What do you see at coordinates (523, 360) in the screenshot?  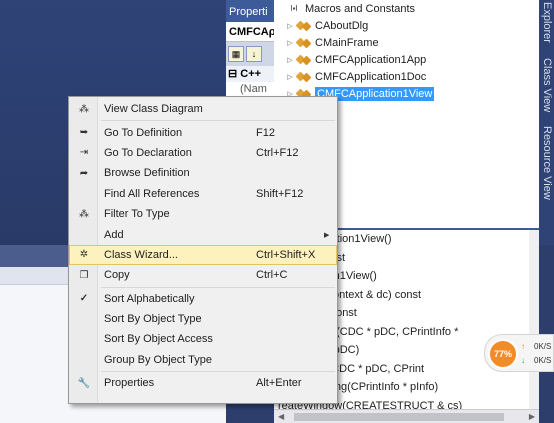 I see `arrow-down-icon: ↓` at bounding box center [523, 360].